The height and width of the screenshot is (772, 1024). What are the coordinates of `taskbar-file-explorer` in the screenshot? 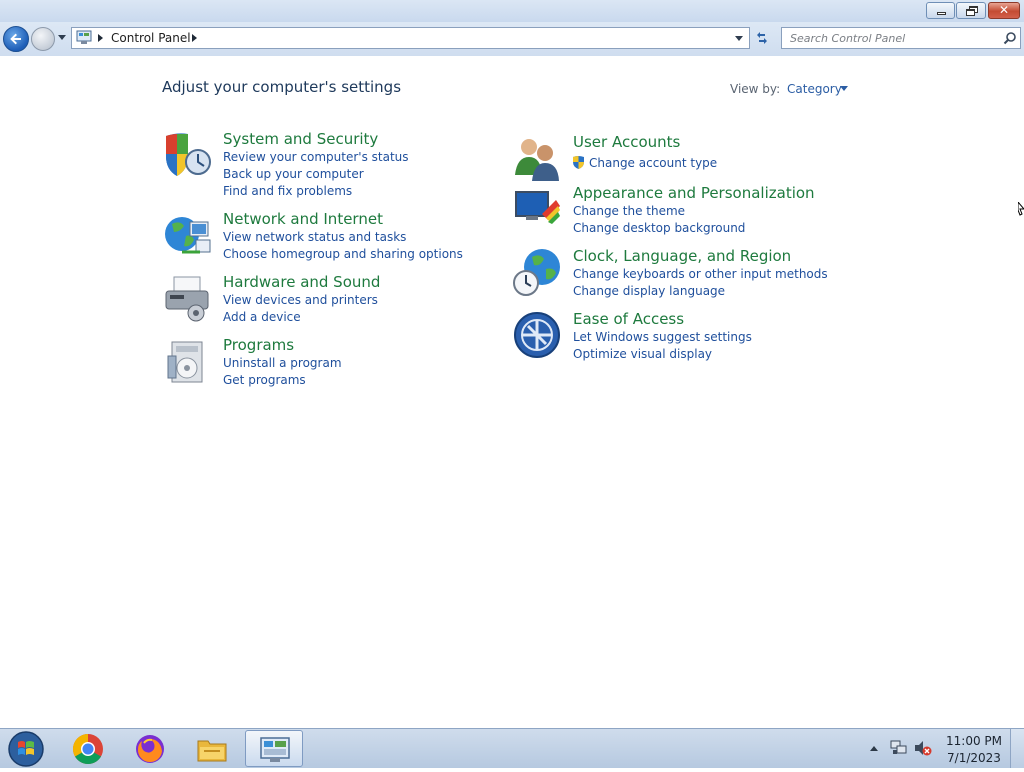 It's located at (212, 748).